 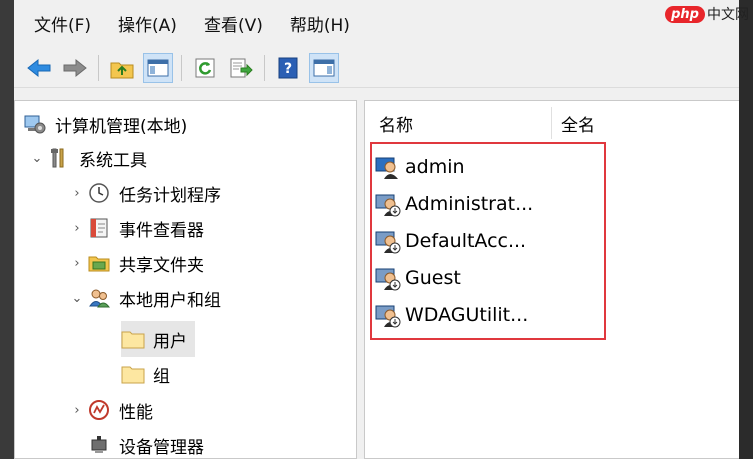 What do you see at coordinates (161, 265) in the screenshot?
I see `tree-label: 共享文件夹` at bounding box center [161, 265].